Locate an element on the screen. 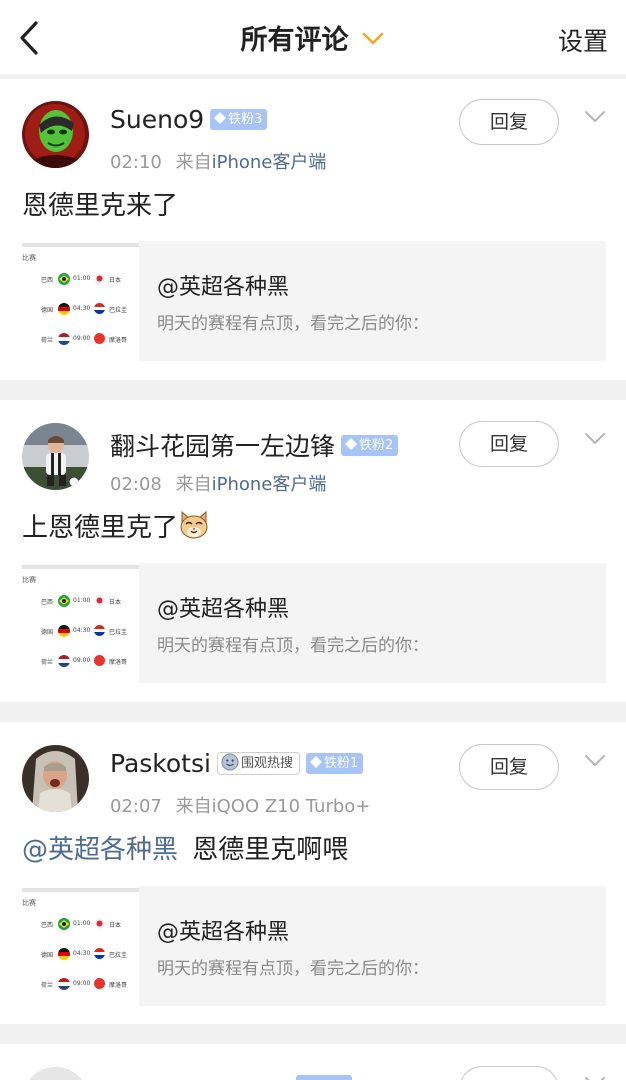  comment-meta: 02:08 来自iPhone客户端 is located at coordinates (218, 483).